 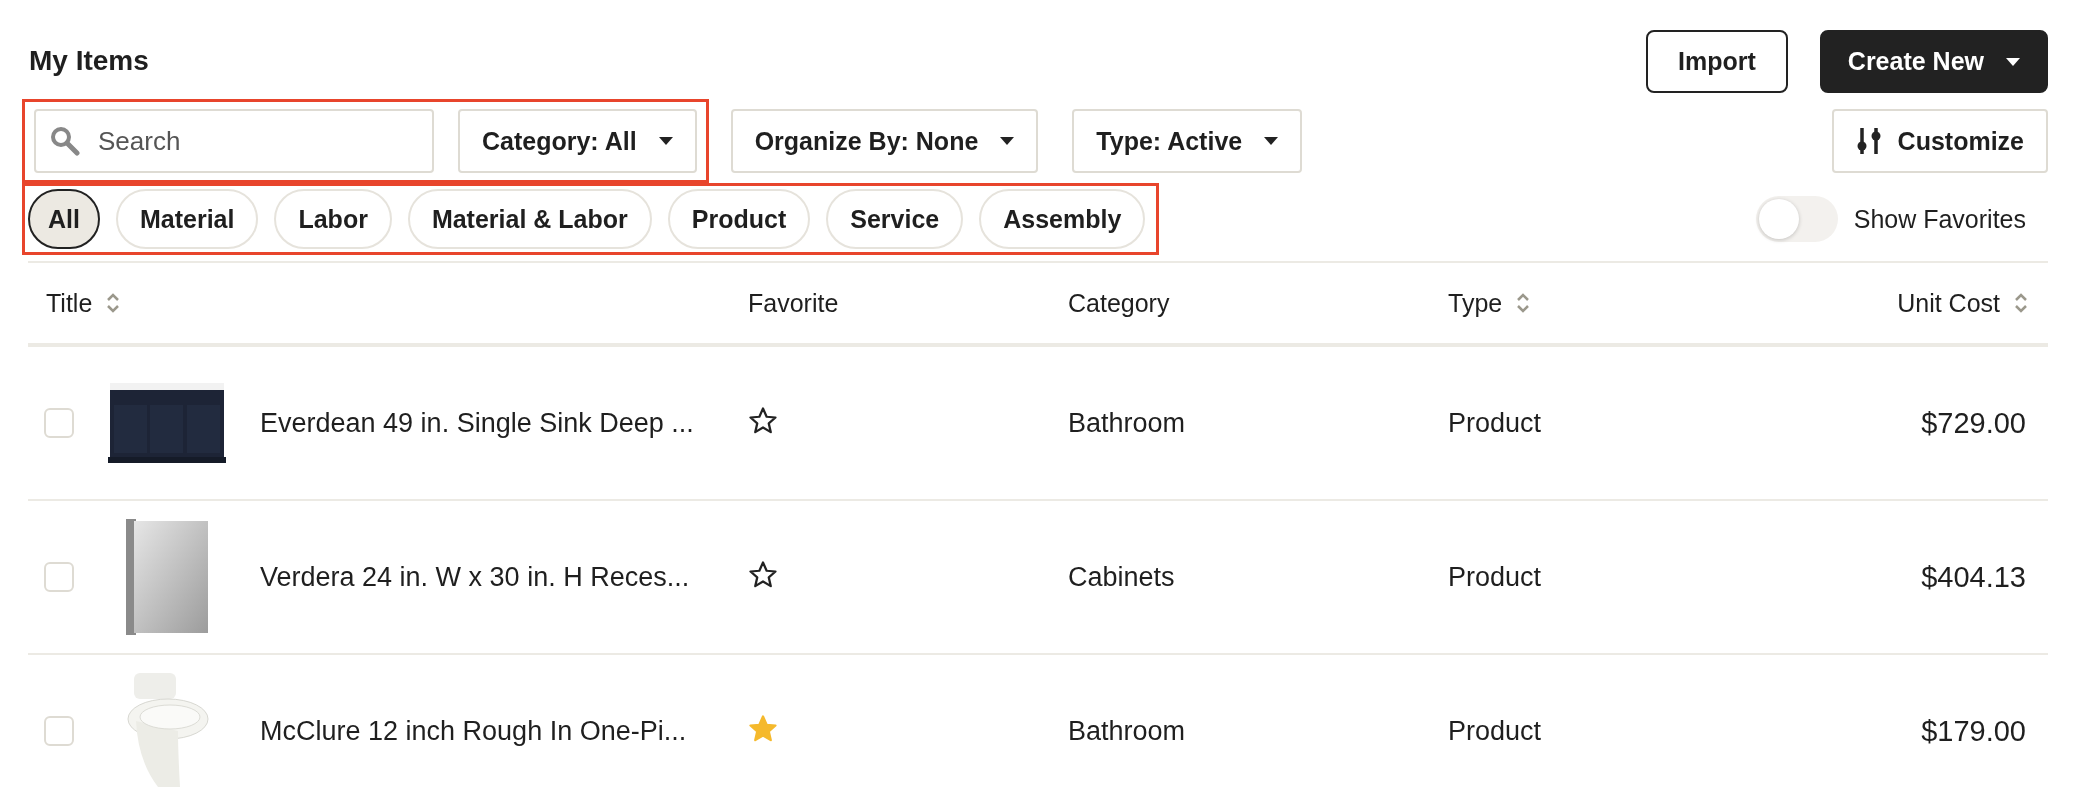 What do you see at coordinates (739, 219) in the screenshot?
I see `filter-chip: Product` at bounding box center [739, 219].